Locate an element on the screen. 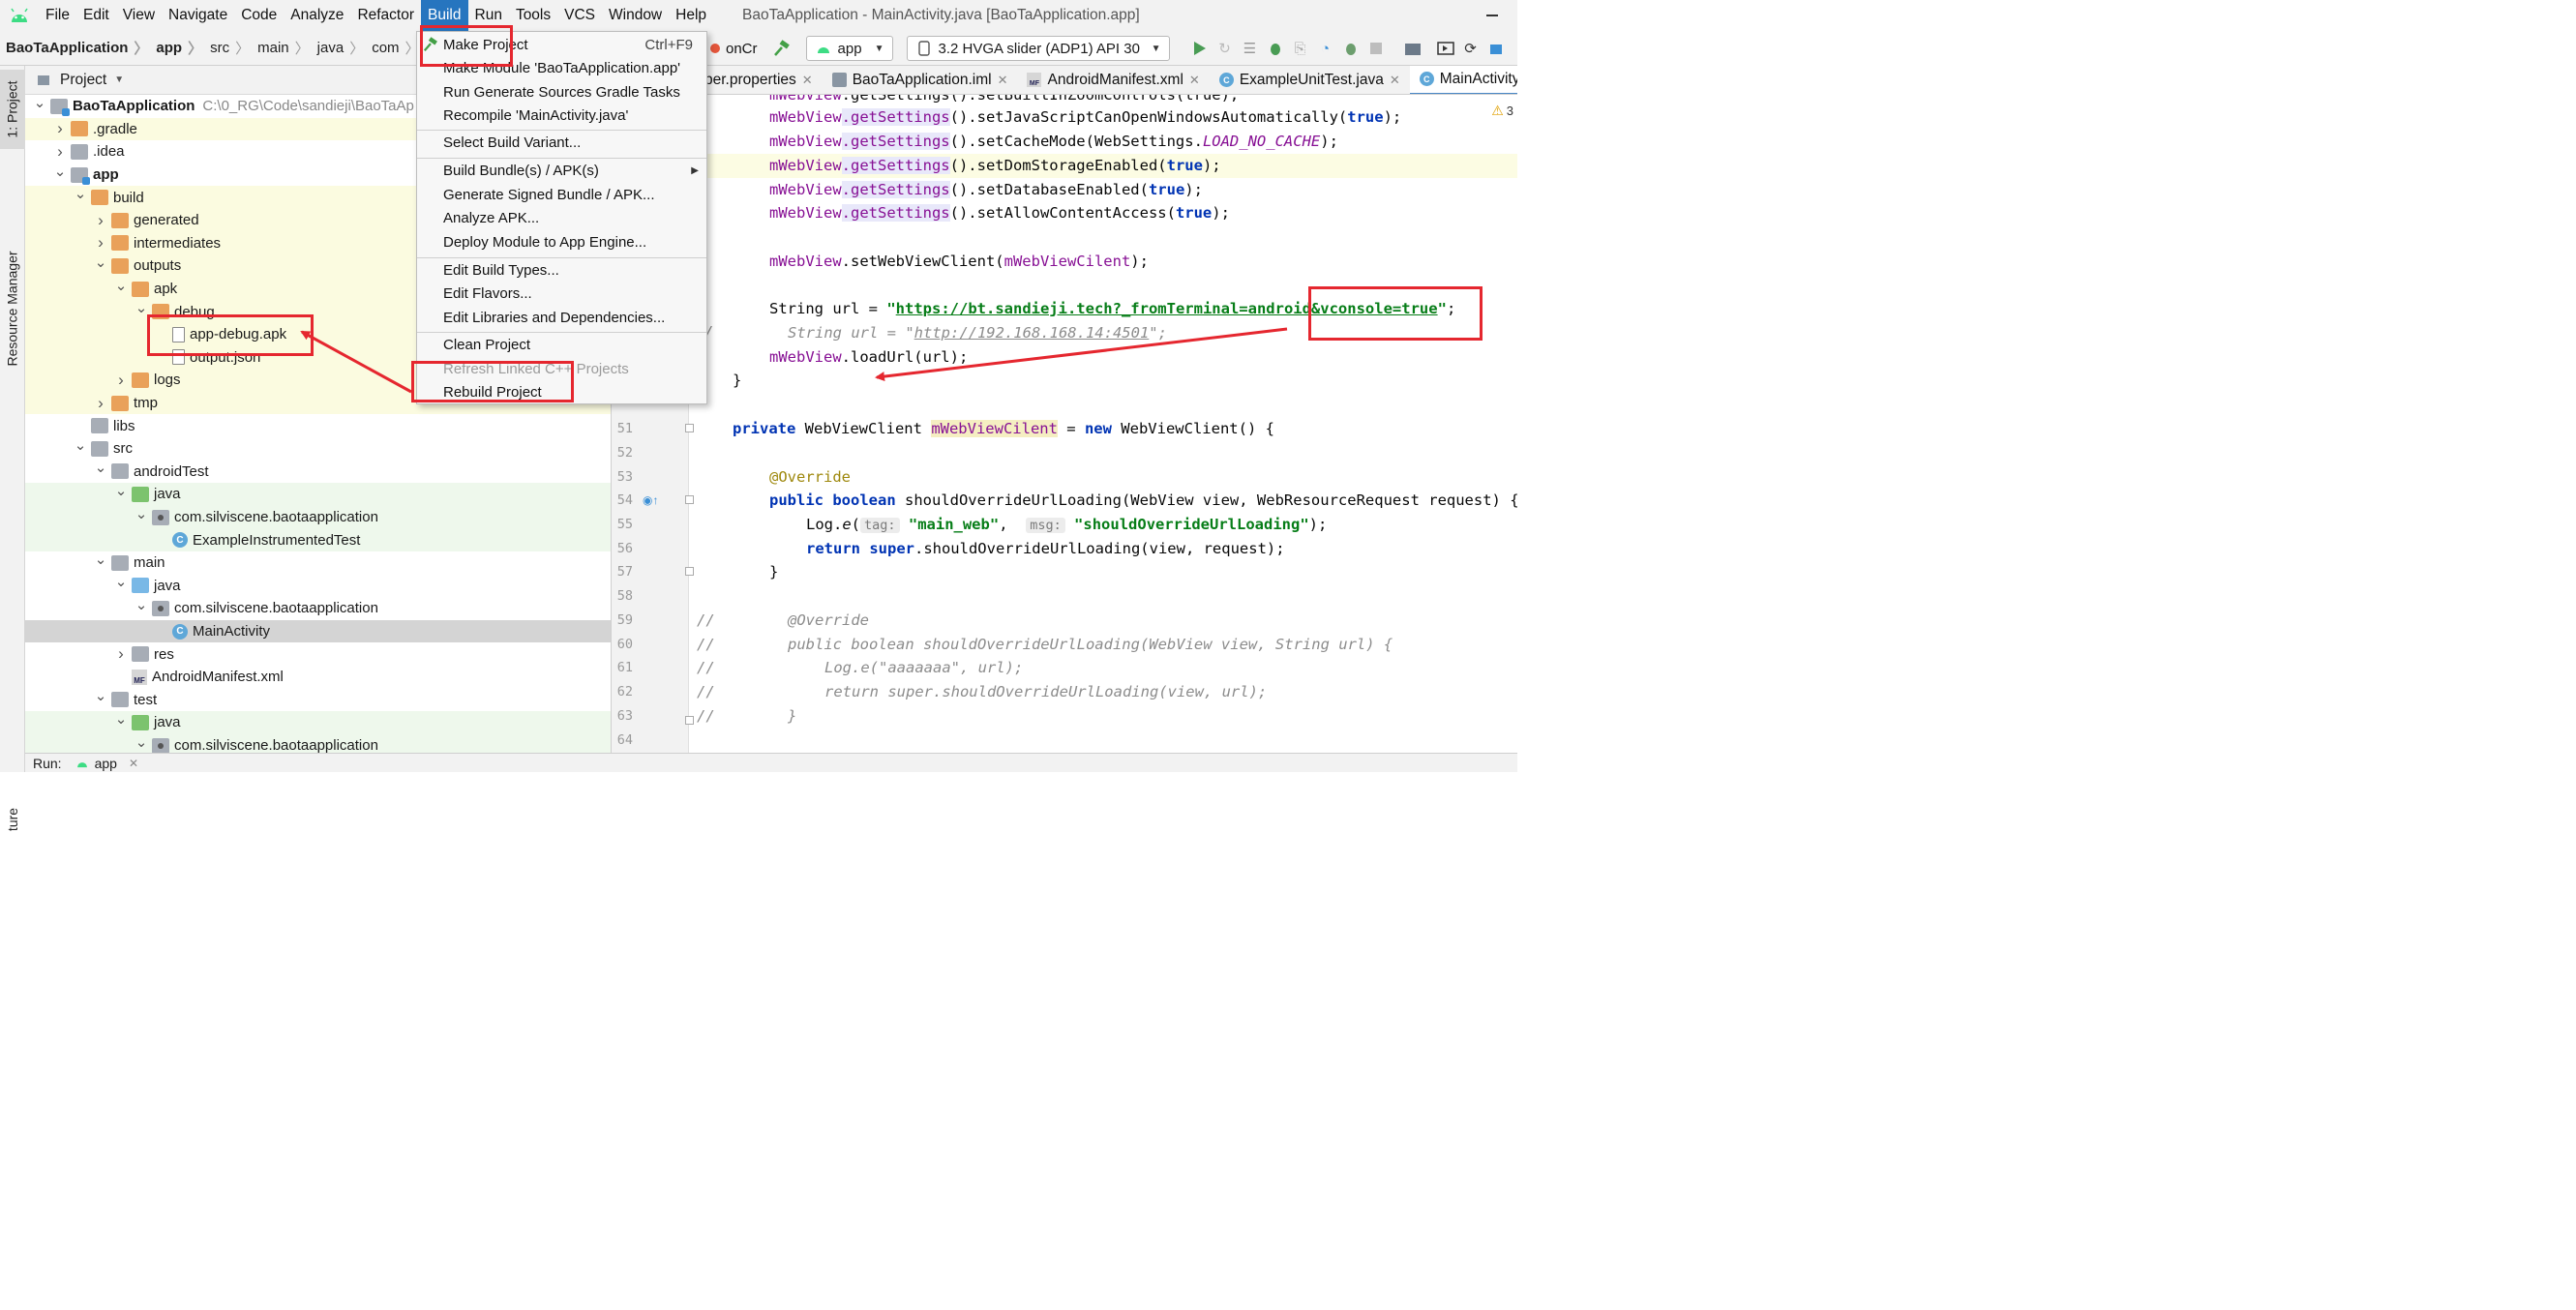 Image resolution: width=2576 pixels, height=1310 pixels. menu-window: Window is located at coordinates (635, 15).